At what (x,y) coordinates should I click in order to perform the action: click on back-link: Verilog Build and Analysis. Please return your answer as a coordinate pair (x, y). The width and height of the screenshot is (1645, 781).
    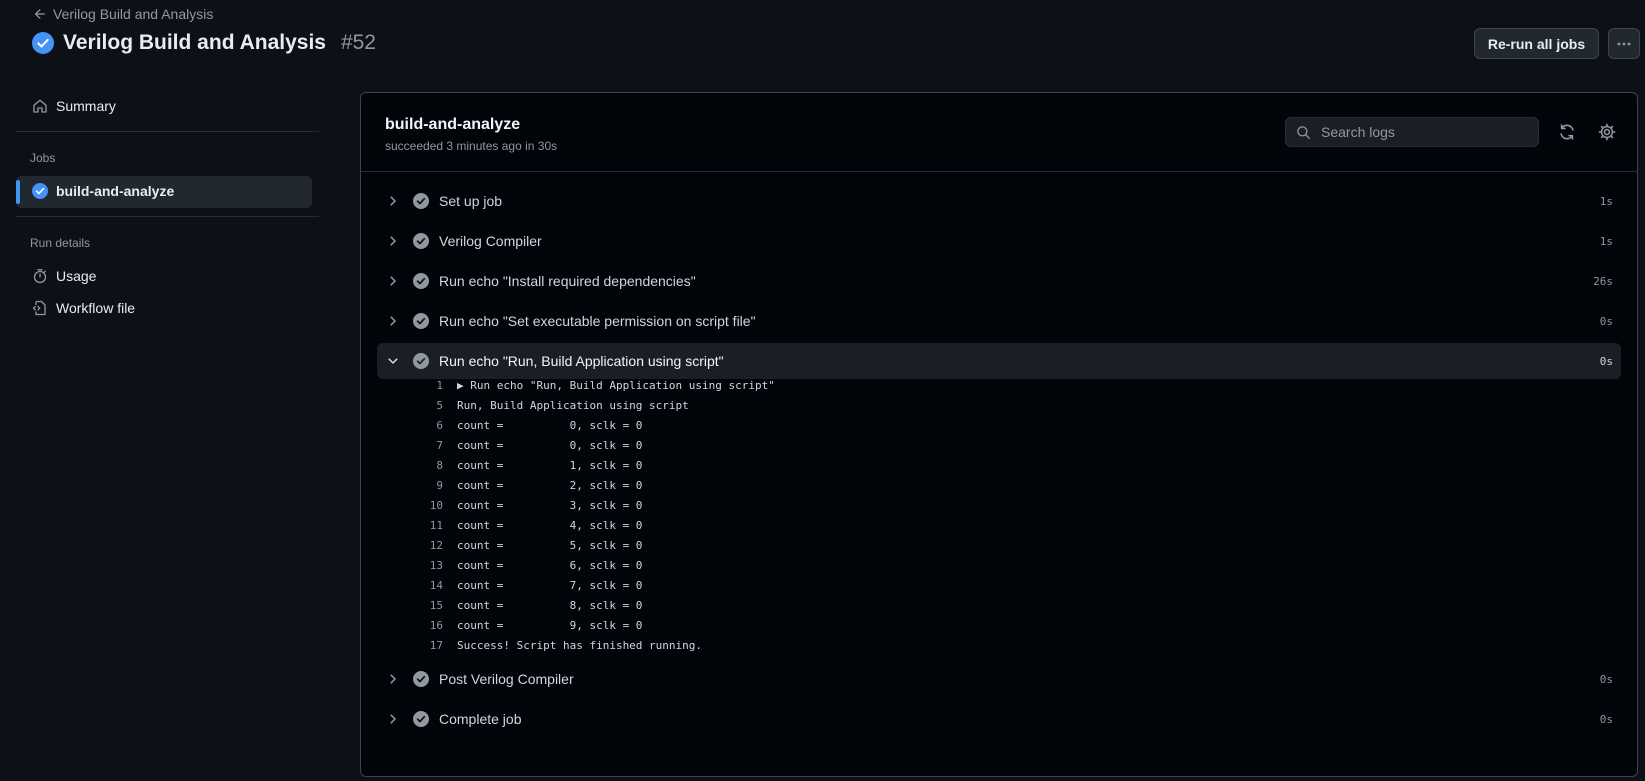
    Looking at the image, I should click on (123, 14).